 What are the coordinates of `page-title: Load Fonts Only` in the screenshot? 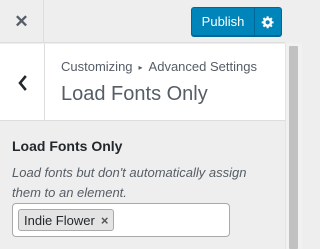 It's located at (134, 94).